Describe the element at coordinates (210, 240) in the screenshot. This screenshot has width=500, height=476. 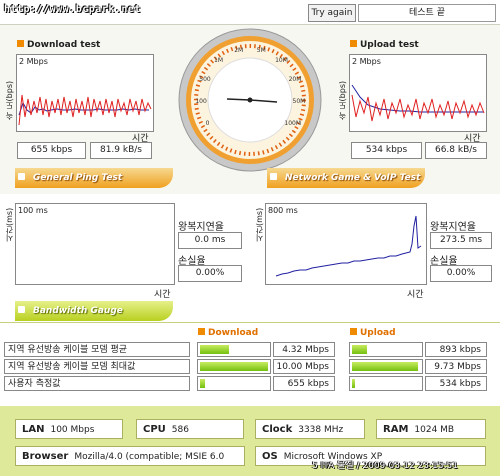
I see `ping-rtt-value: 0.0 ms` at that location.